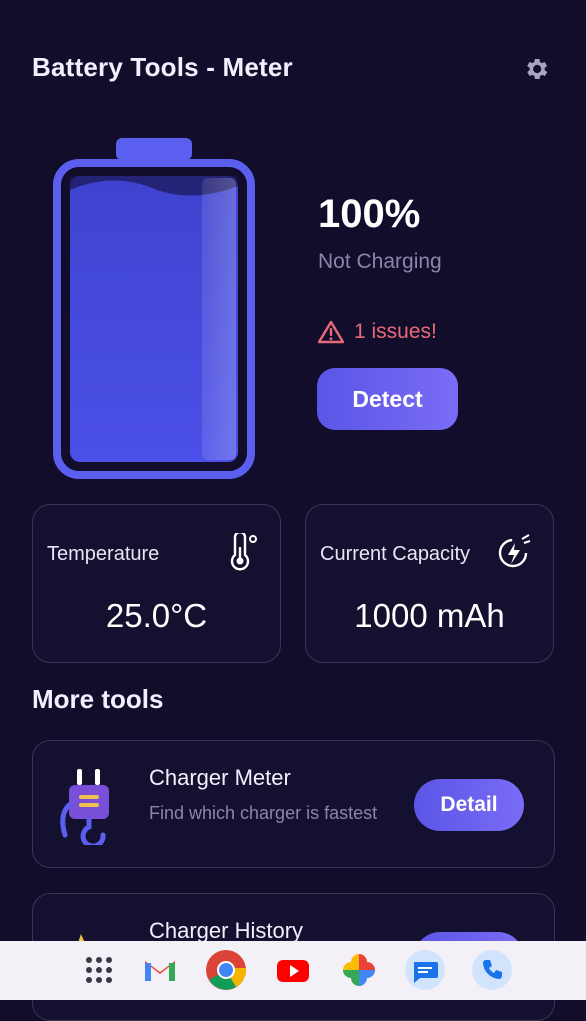 The height and width of the screenshot is (1021, 586). I want to click on issues-label: 1 issues!, so click(395, 331).